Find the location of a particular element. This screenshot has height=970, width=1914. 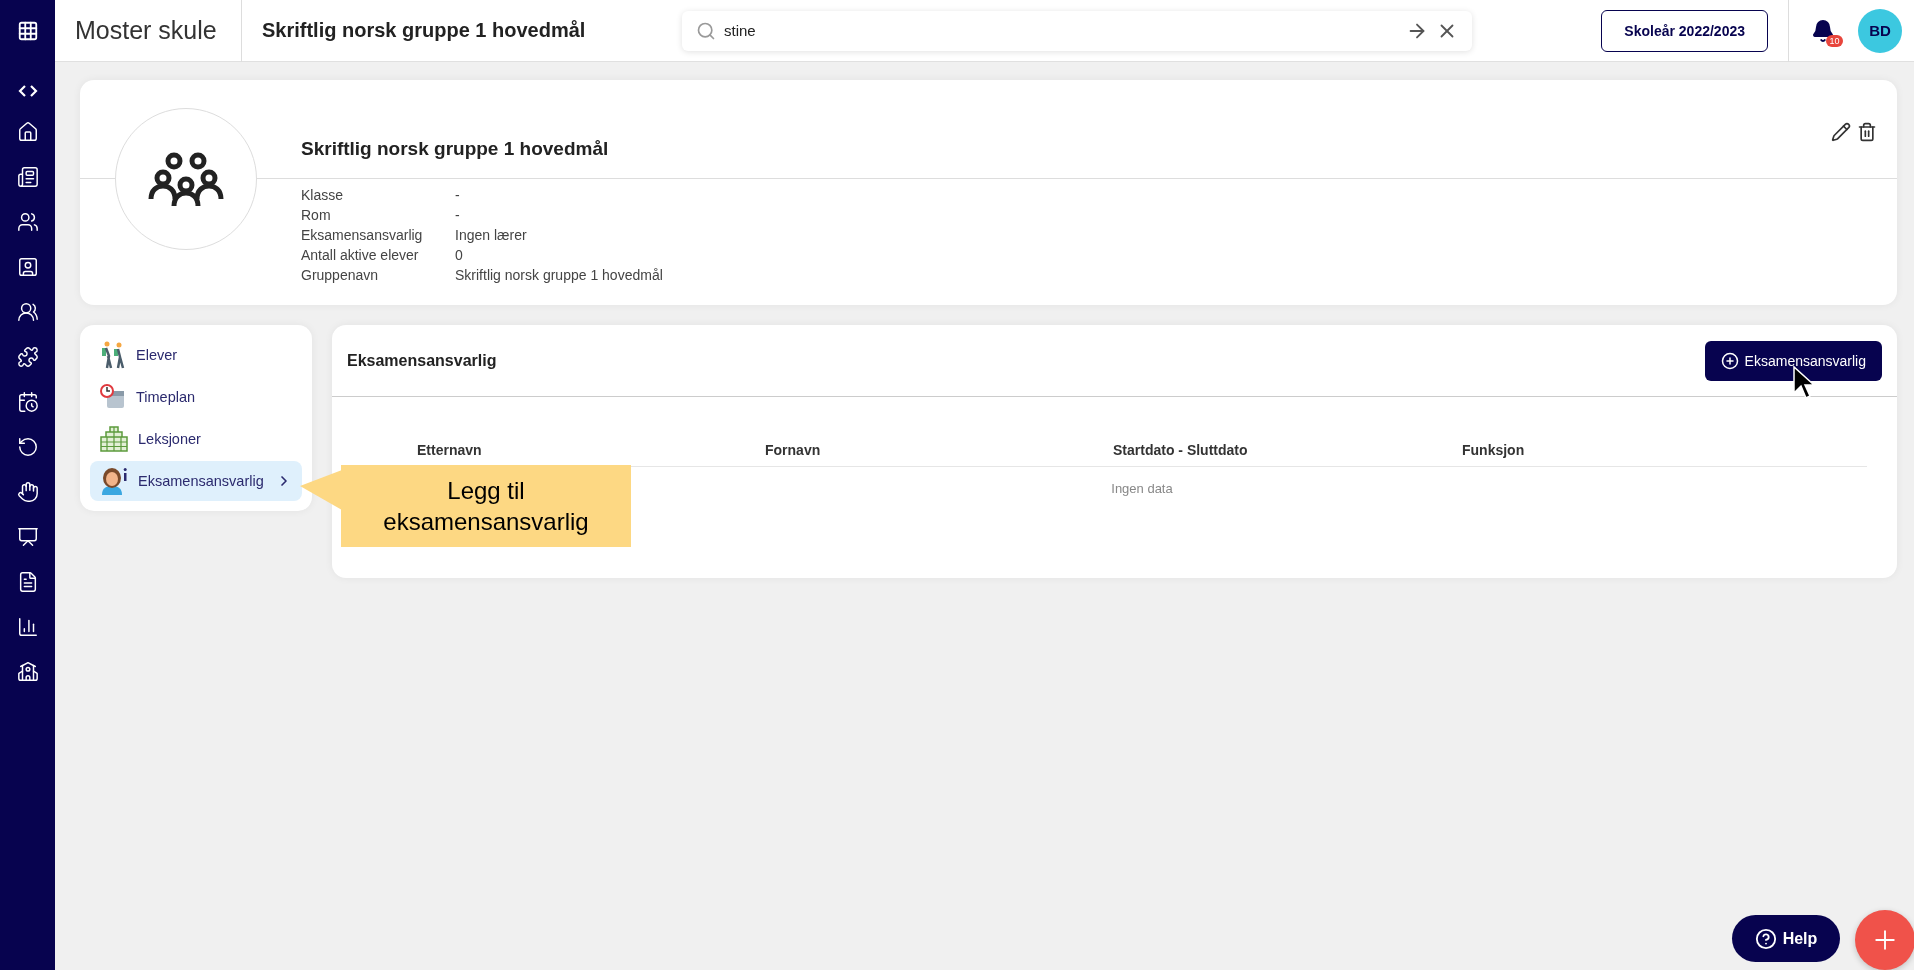

detail-label: Antall aktive elever is located at coordinates (360, 255).